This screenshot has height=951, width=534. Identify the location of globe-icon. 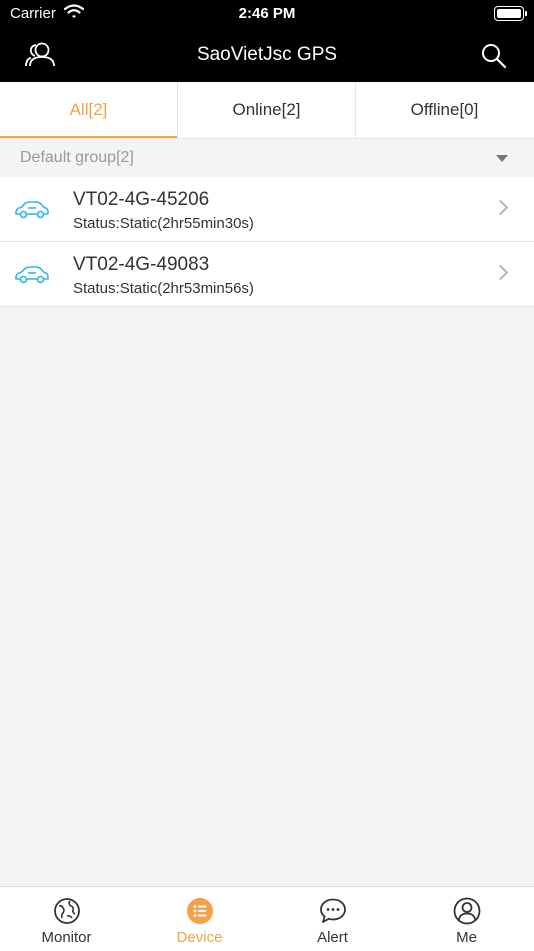
(67, 911).